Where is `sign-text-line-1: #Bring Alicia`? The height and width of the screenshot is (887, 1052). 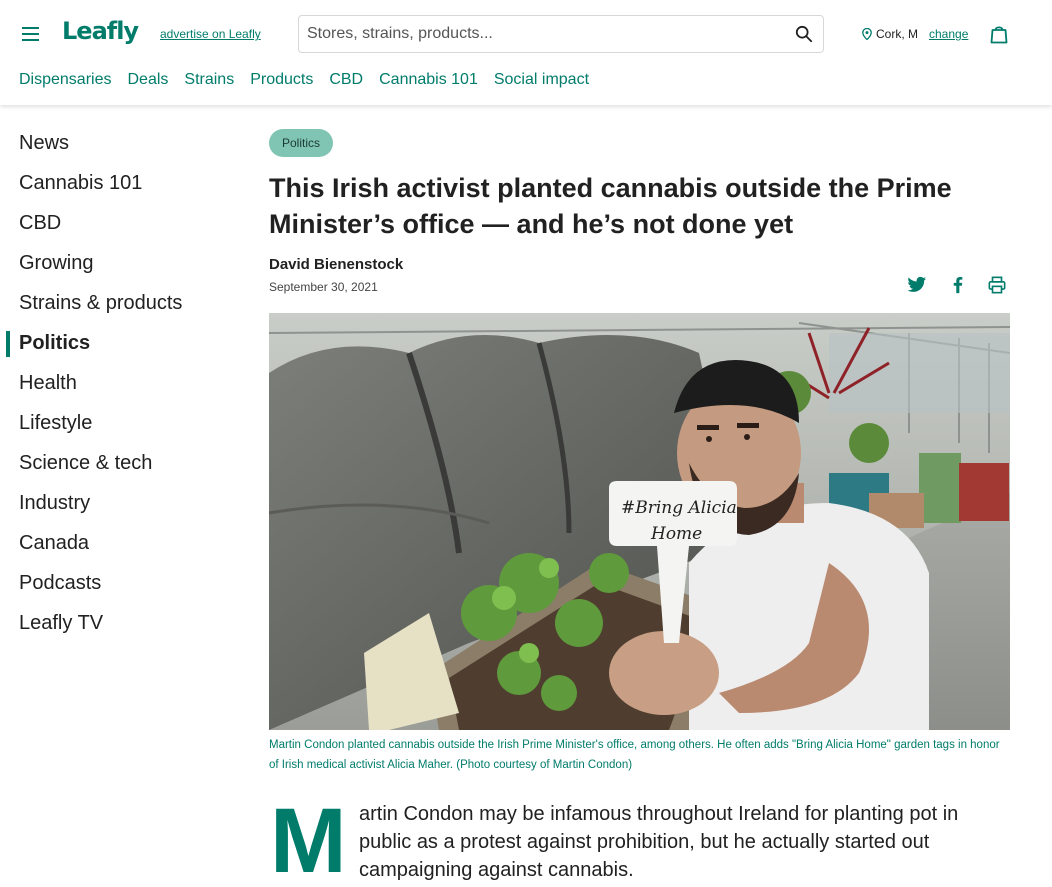 sign-text-line-1: #Bring Alicia is located at coordinates (679, 508).